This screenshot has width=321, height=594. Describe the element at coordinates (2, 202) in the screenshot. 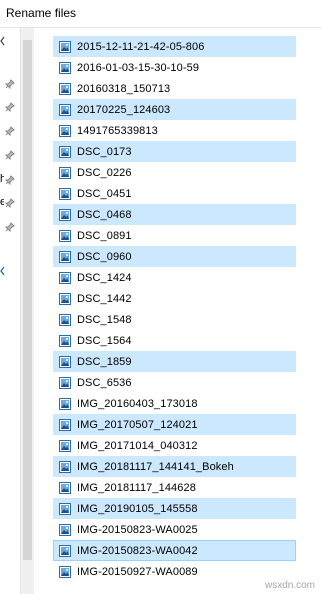

I see `nav-item-label: e` at that location.